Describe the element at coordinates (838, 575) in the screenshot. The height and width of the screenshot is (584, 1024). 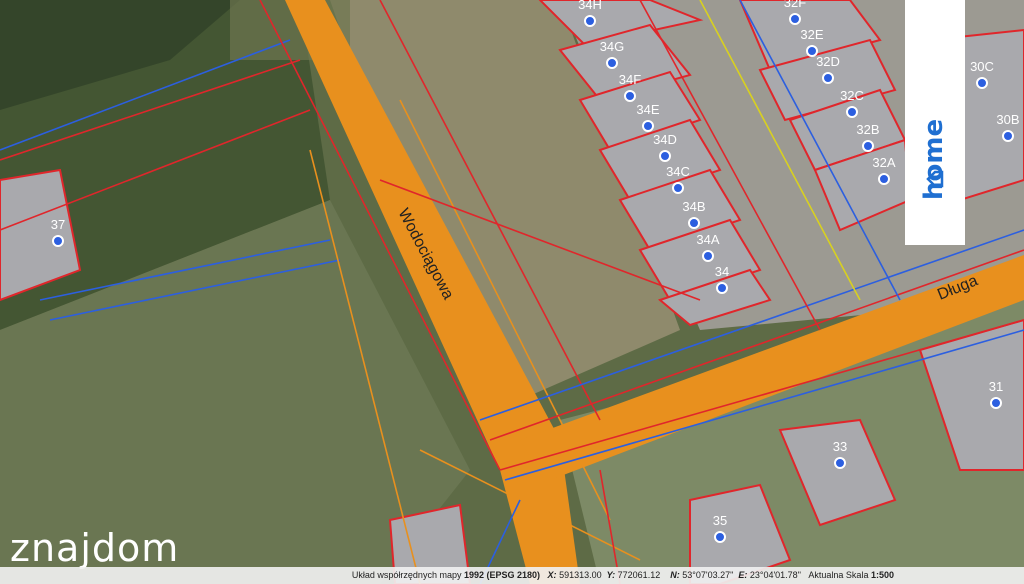
I see `scale-label: Aktualna Skala` at that location.